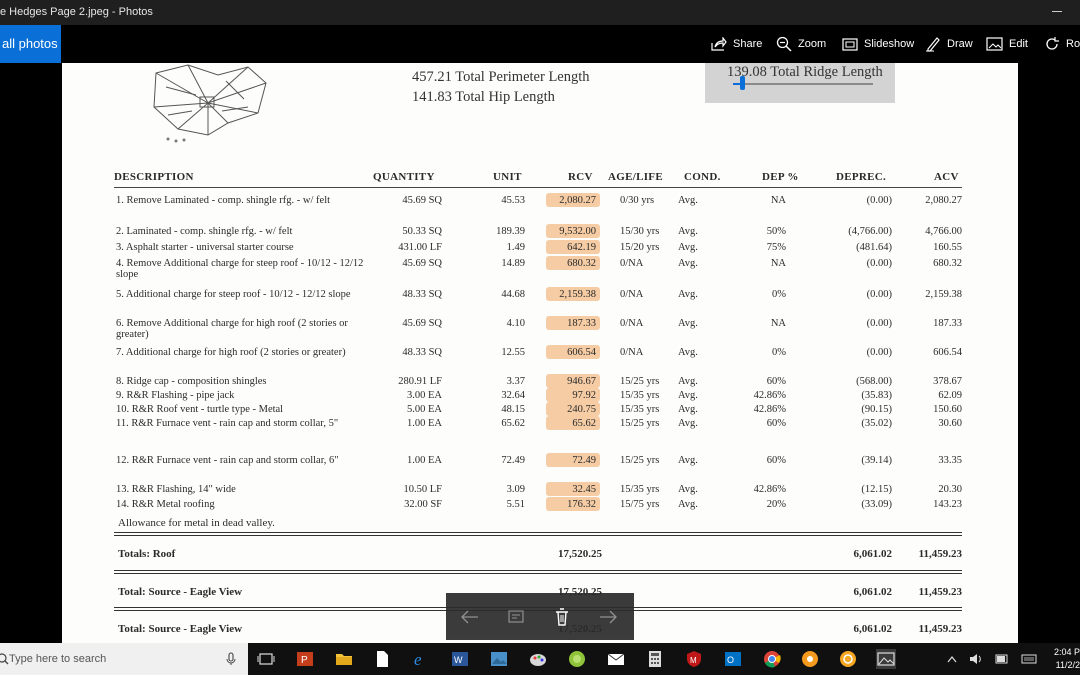  Describe the element at coordinates (581, 409) in the screenshot. I see `cell-rcv: 240.75` at that location.